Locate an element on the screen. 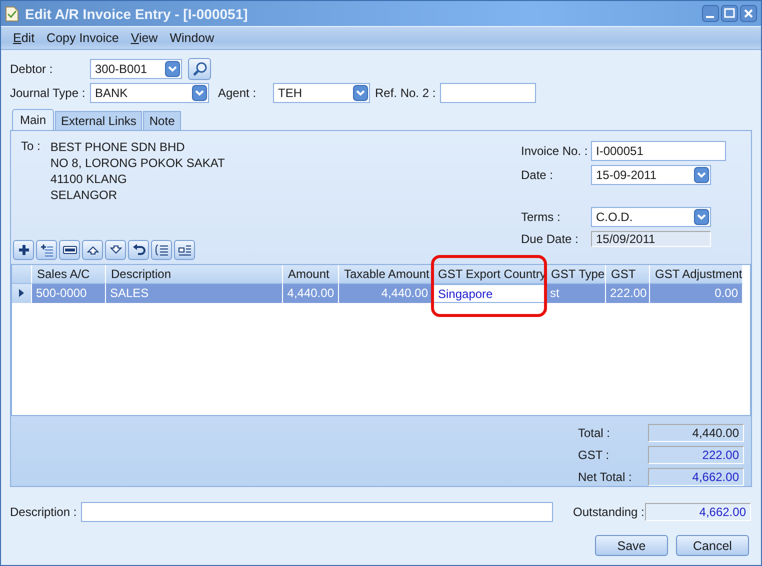 The height and width of the screenshot is (566, 762). journal-type-label: Journal Type : is located at coordinates (48, 93).